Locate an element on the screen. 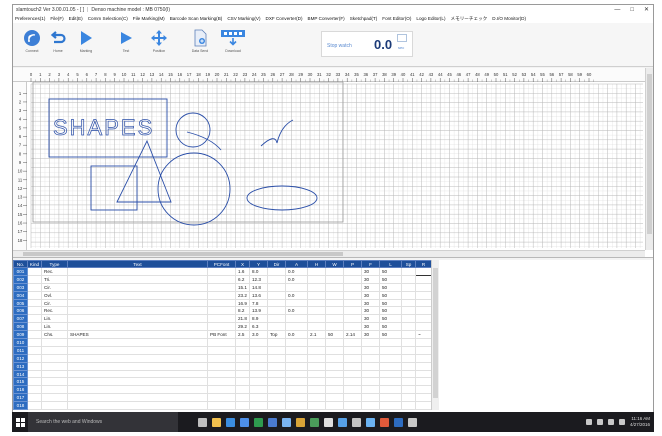  table-cell-w: 50 is located at coordinates (334, 335).